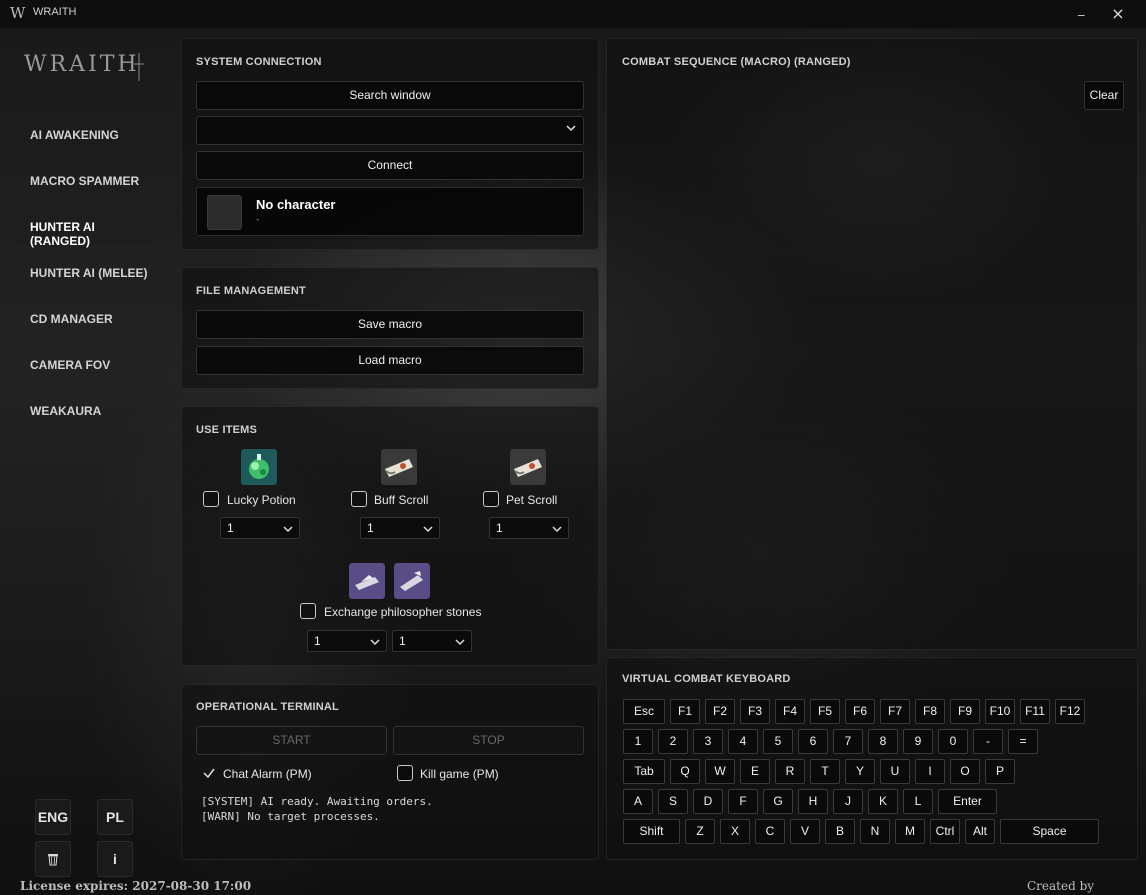  What do you see at coordinates (673, 801) in the screenshot?
I see `key-s: S` at bounding box center [673, 801].